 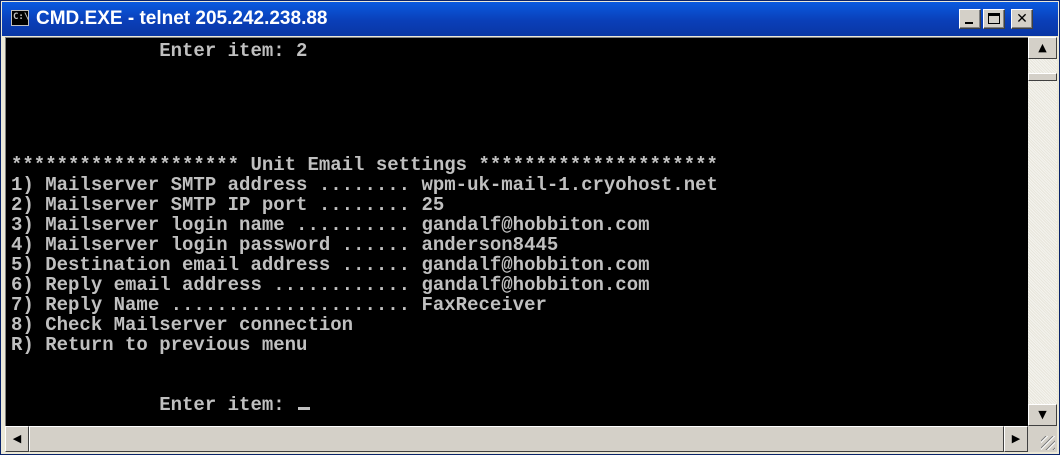 What do you see at coordinates (530, 19) in the screenshot?
I see `title-bar: C:\ CMD.EXE - telnet 205.242.238.88 ✕` at bounding box center [530, 19].